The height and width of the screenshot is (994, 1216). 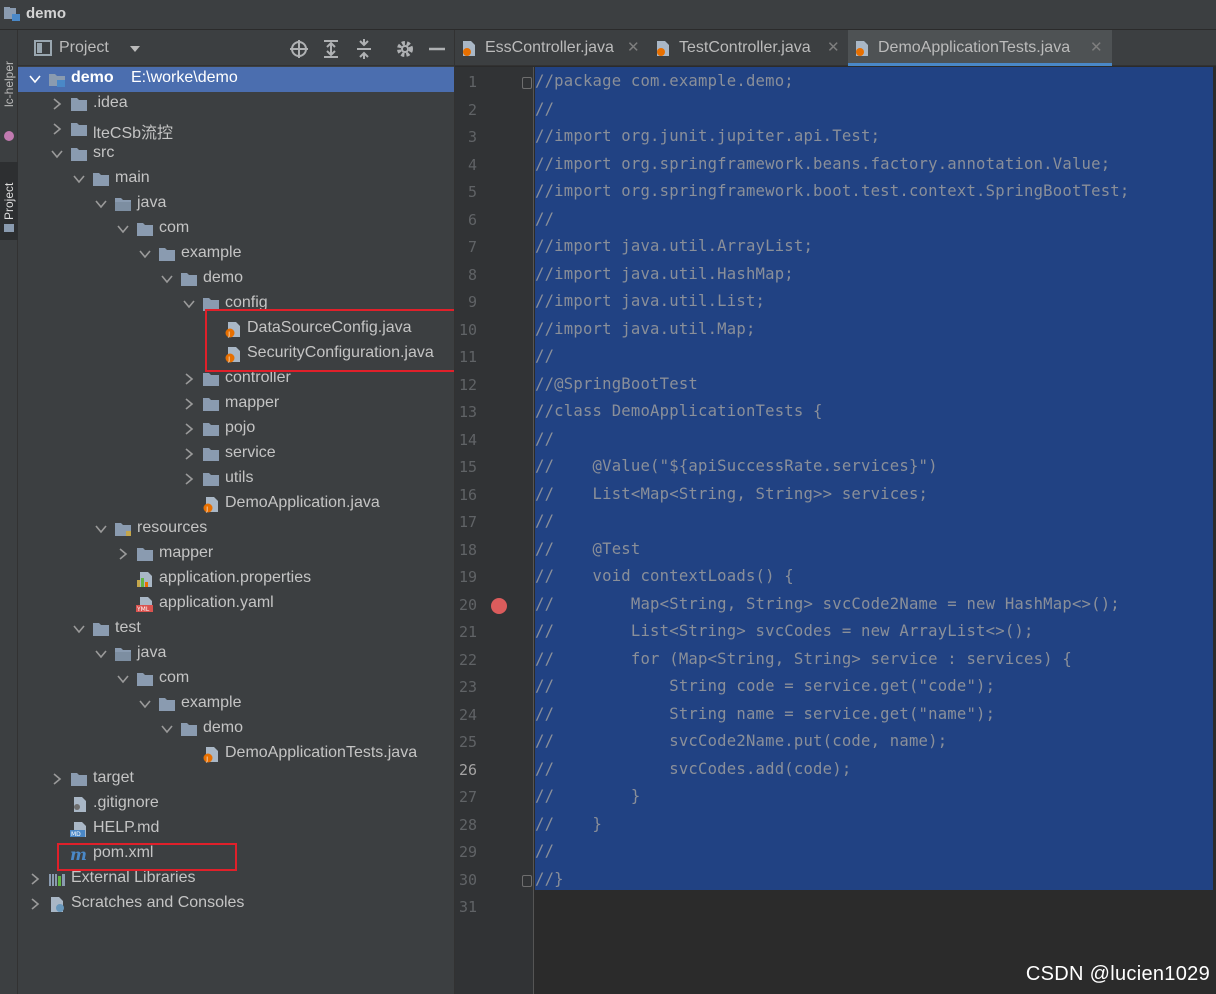 What do you see at coordinates (693, 769) in the screenshot?
I see `code-line: // svcCodes.add(code);` at bounding box center [693, 769].